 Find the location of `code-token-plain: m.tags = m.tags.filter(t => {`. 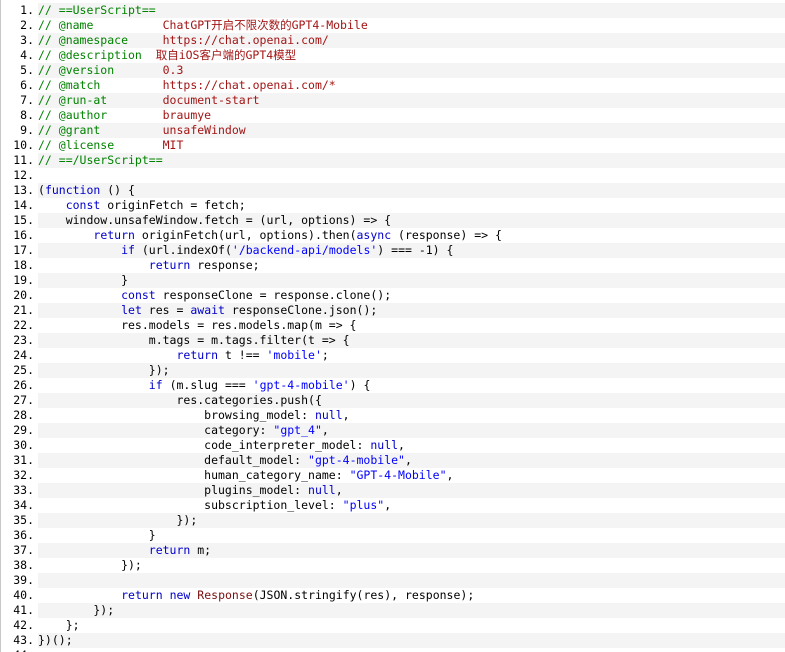

code-token-plain: m.tags = m.tags.filter(t => { is located at coordinates (194, 340).